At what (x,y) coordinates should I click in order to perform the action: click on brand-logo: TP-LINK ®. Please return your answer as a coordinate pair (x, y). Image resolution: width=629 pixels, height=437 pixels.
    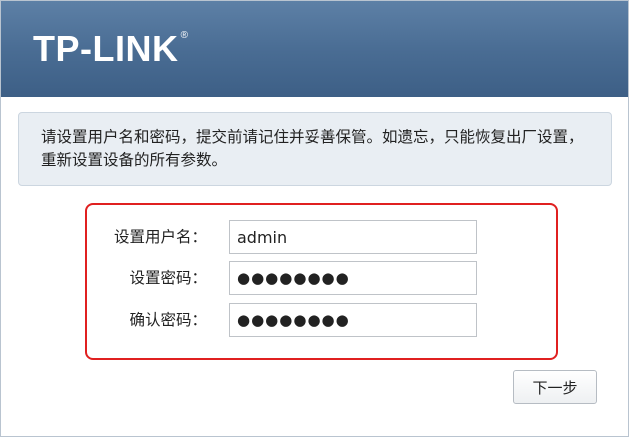
    Looking at the image, I should click on (110, 48).